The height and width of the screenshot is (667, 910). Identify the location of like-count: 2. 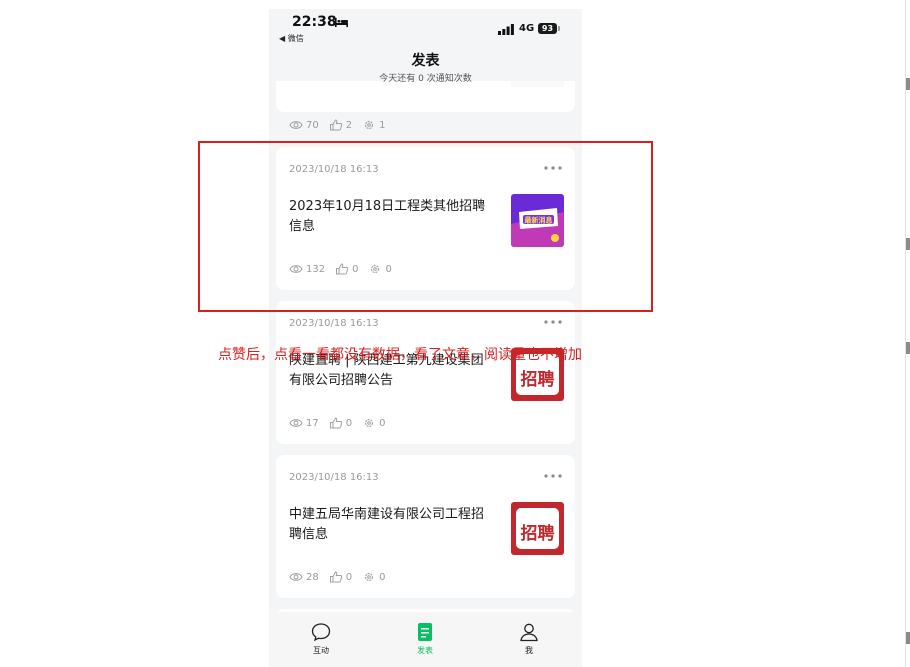
(349, 125).